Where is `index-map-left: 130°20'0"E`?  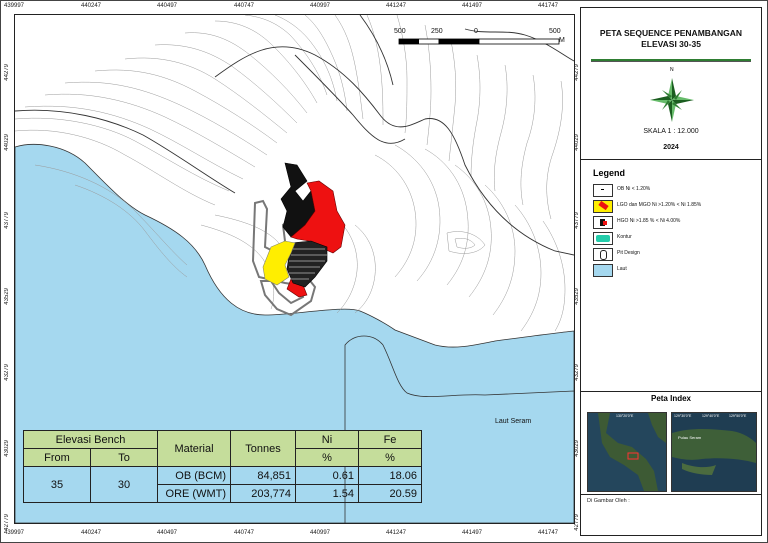
index-map-left: 130°20'0"E is located at coordinates (627, 452).